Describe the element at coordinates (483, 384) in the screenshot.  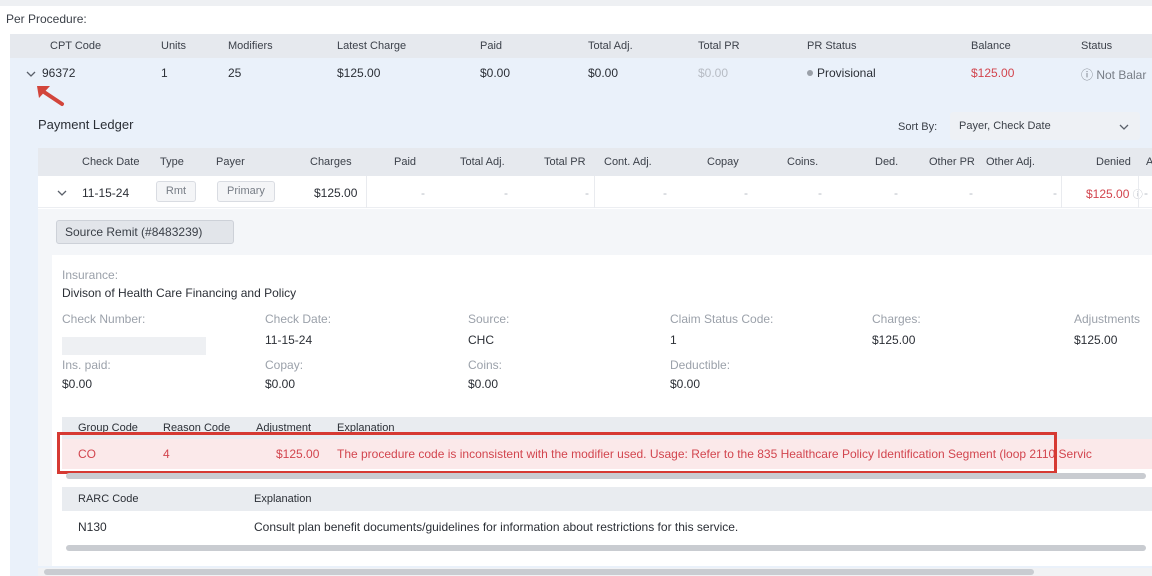
I see `coins-value: $0.00` at that location.